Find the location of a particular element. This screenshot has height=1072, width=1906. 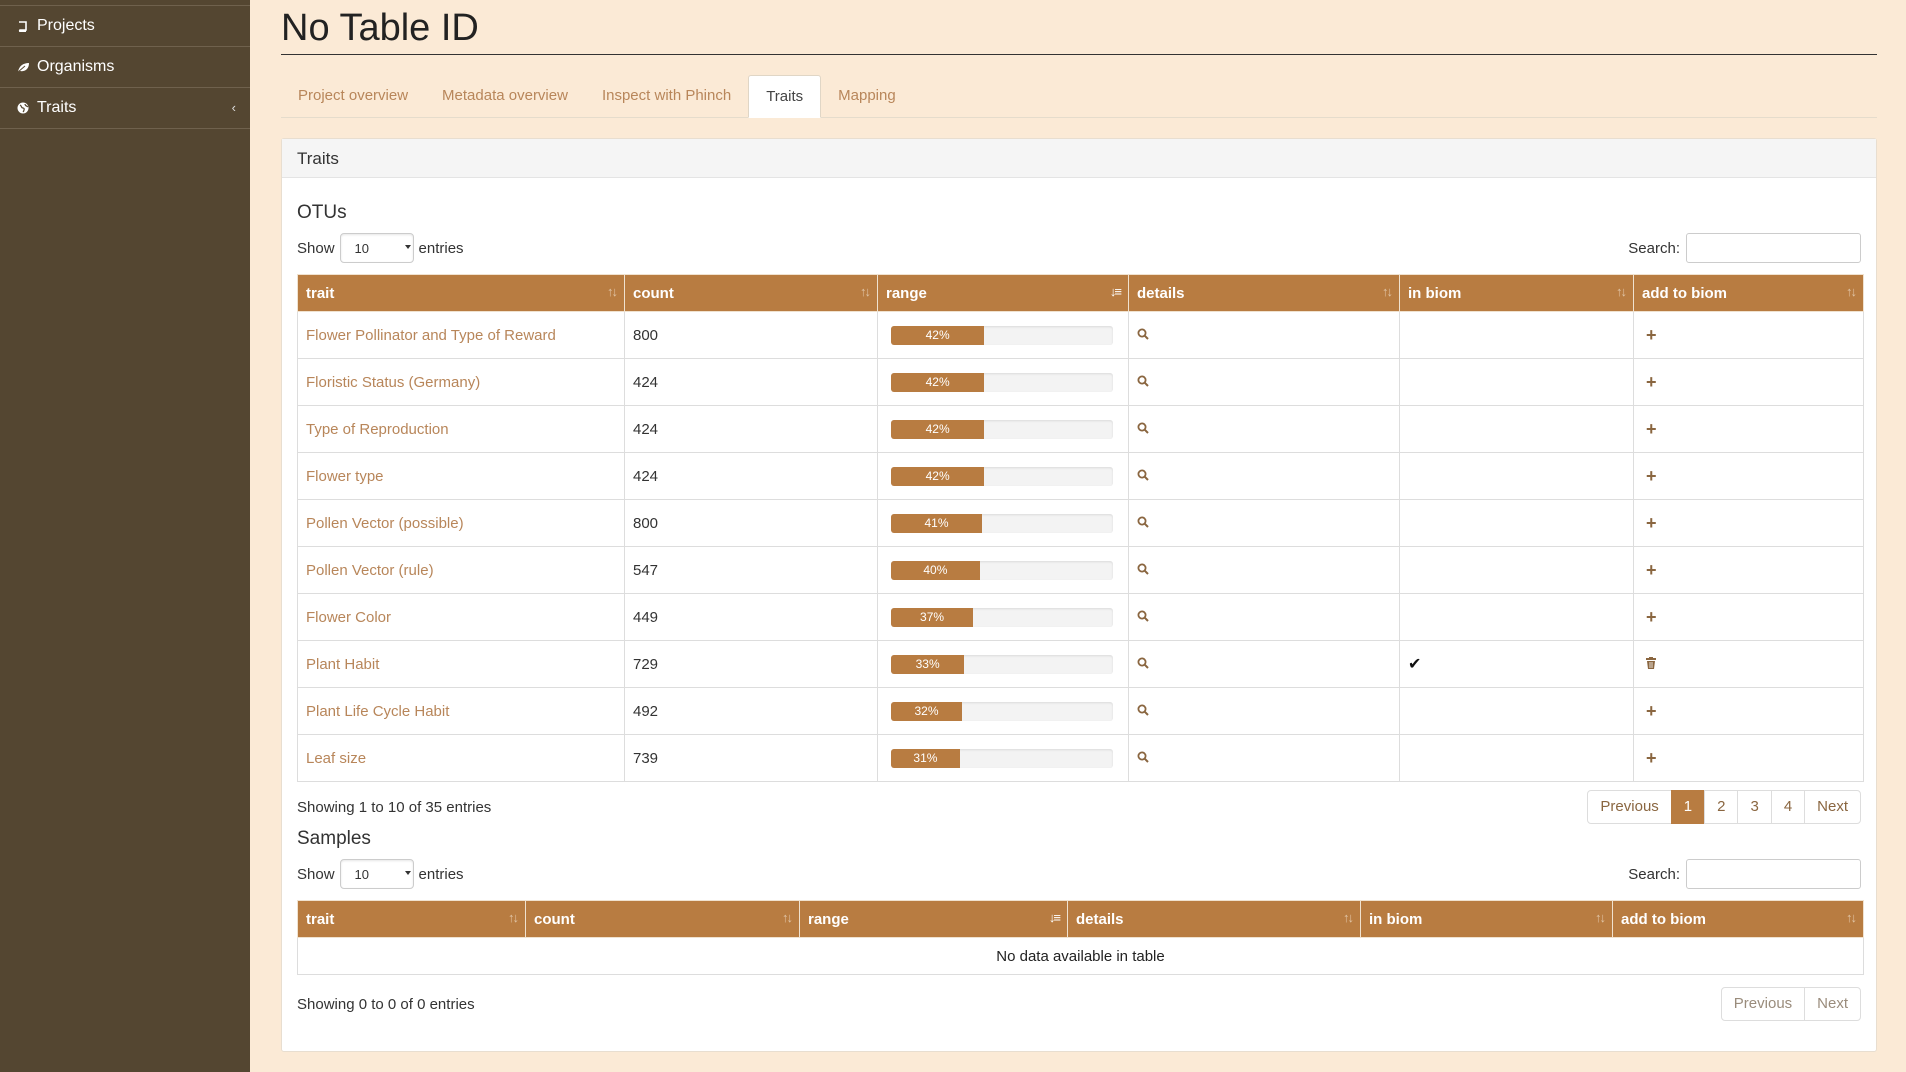

table-row: Flower Color 449 37% + is located at coordinates (1080, 617).